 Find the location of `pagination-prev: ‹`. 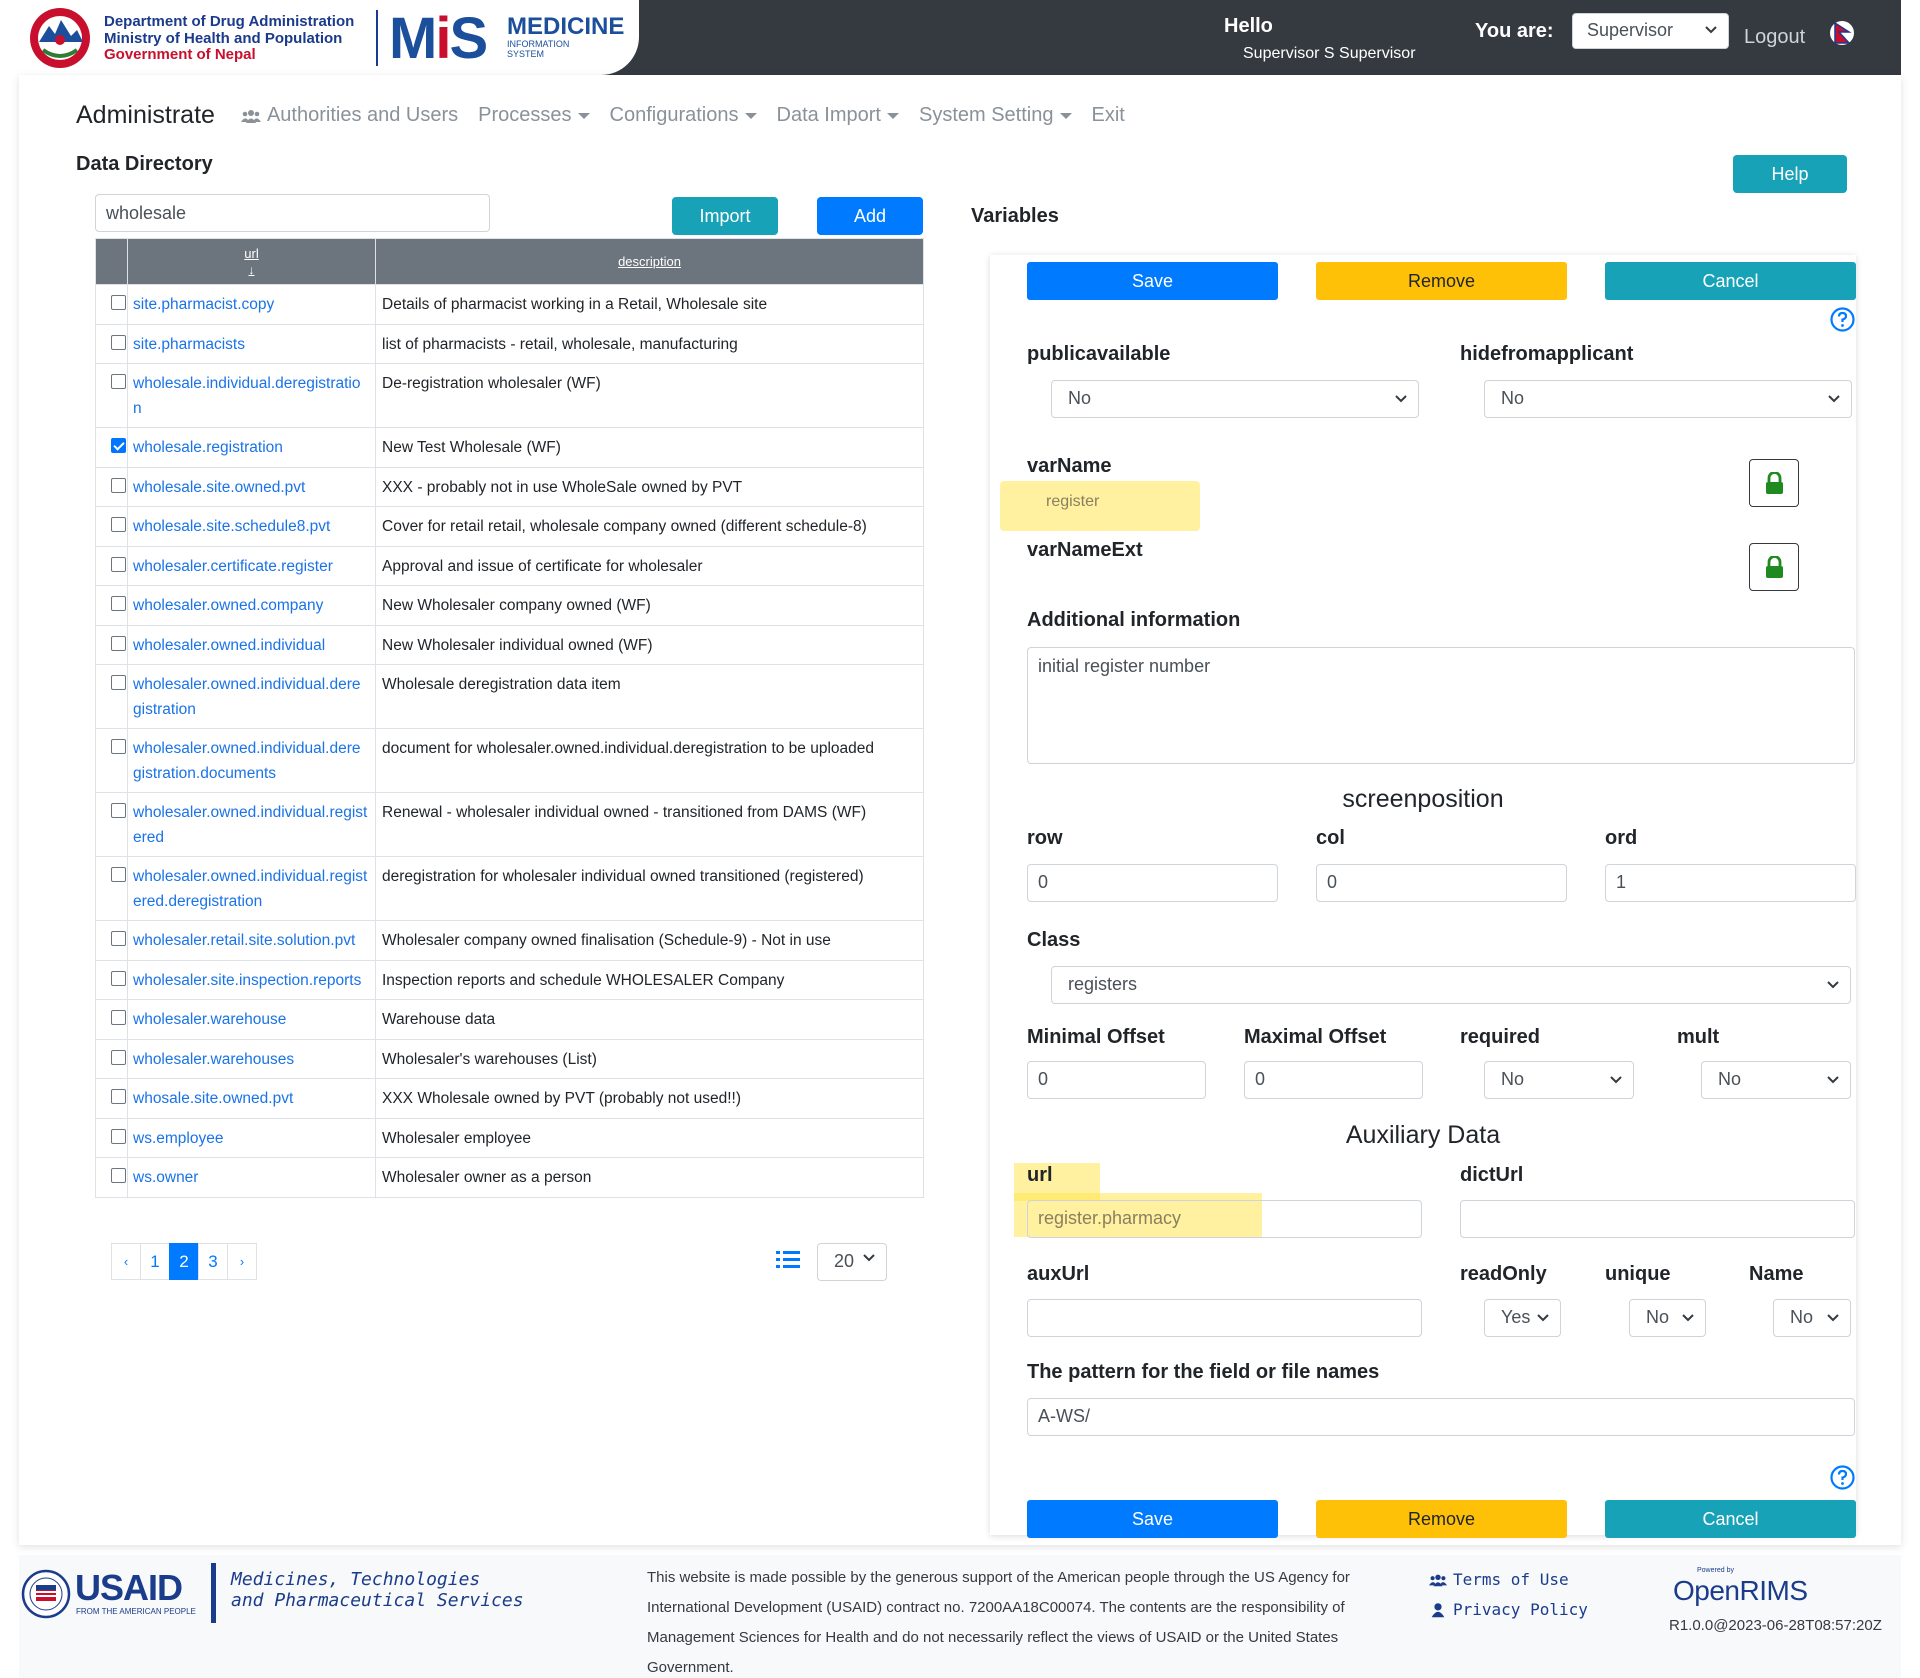

pagination-prev: ‹ is located at coordinates (126, 1261).